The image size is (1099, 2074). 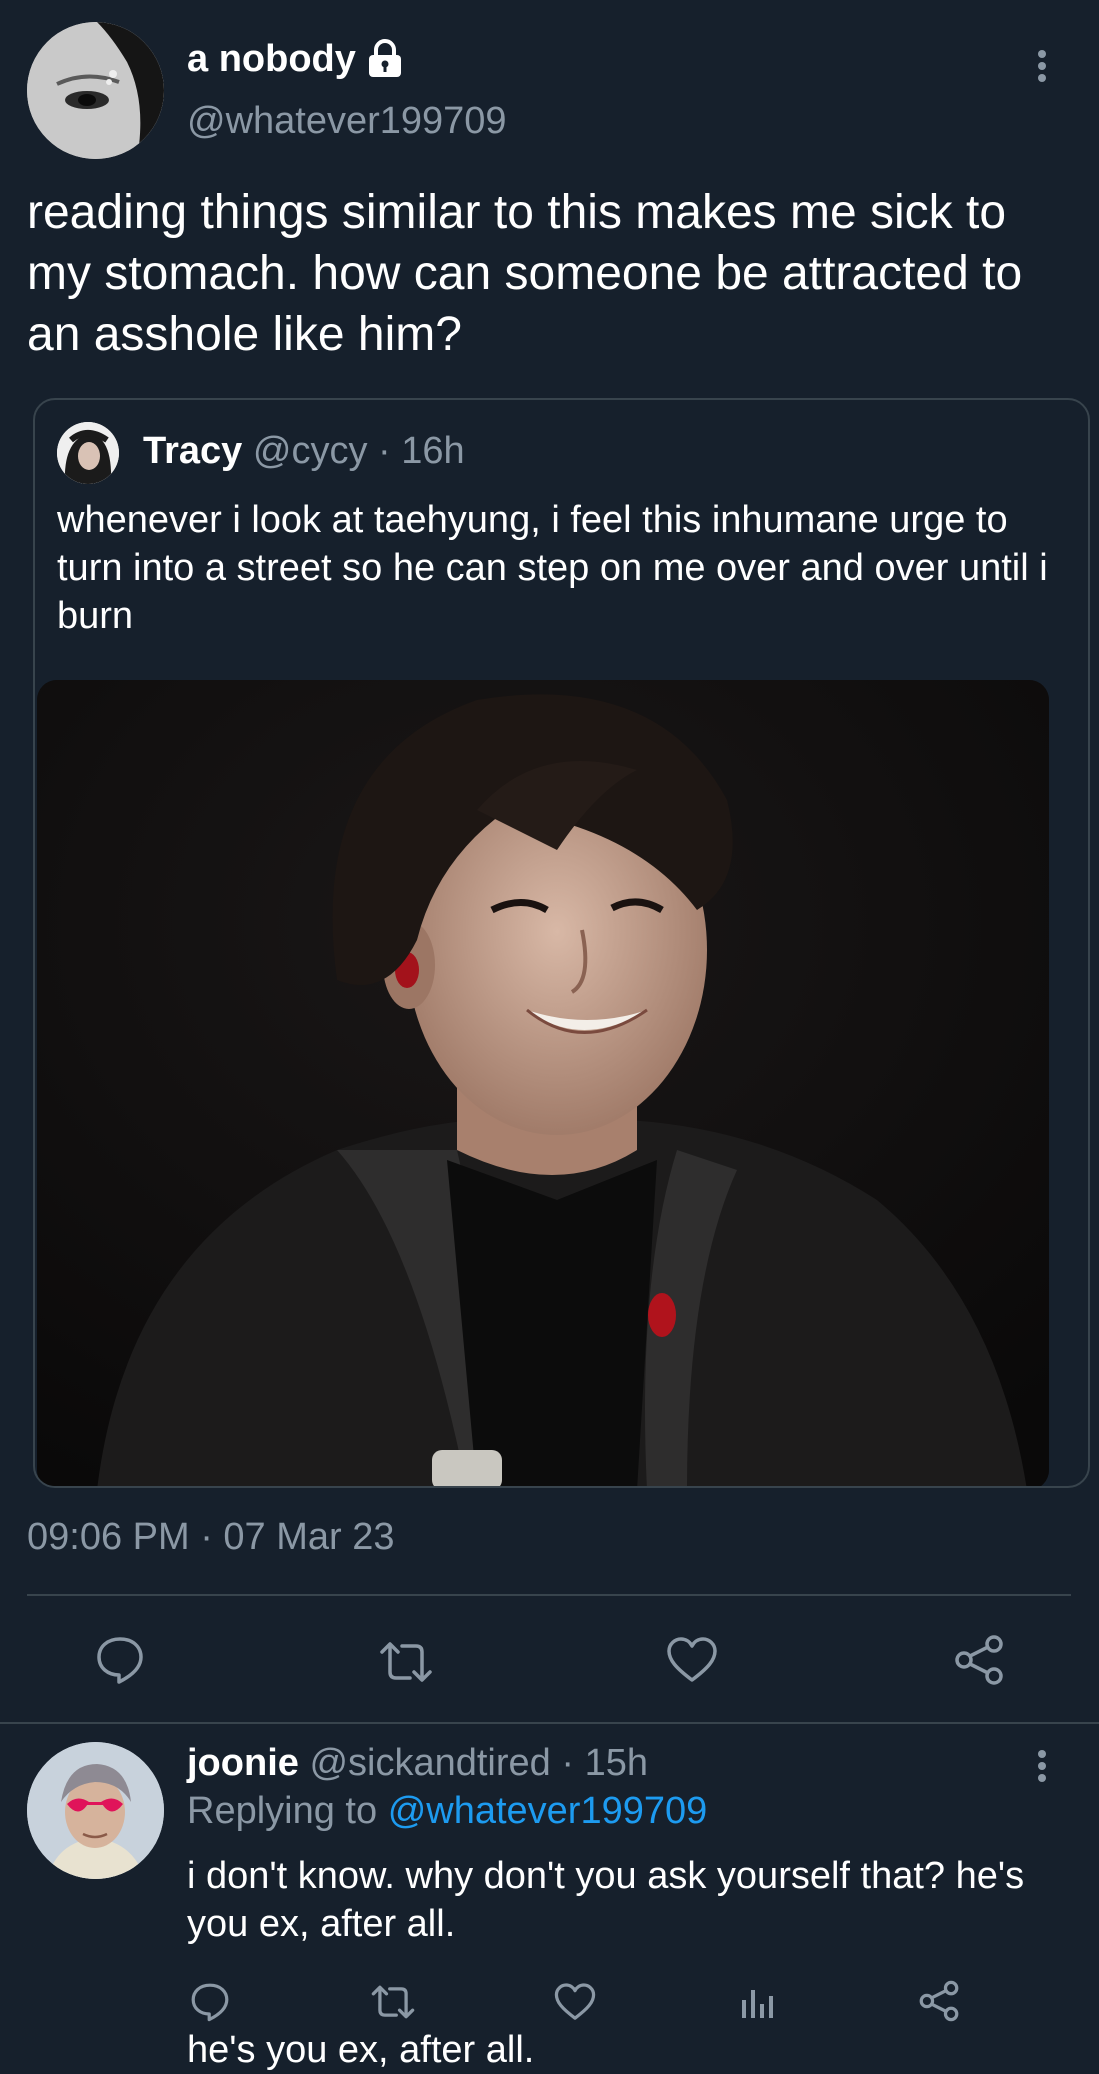 What do you see at coordinates (1042, 68) in the screenshot?
I see `more-vertical-icon` at bounding box center [1042, 68].